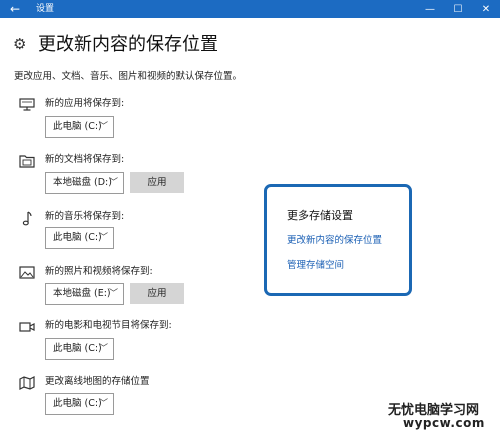 The width and height of the screenshot is (500, 435). What do you see at coordinates (458, 9) in the screenshot?
I see `maximize-icon: ☐` at bounding box center [458, 9].